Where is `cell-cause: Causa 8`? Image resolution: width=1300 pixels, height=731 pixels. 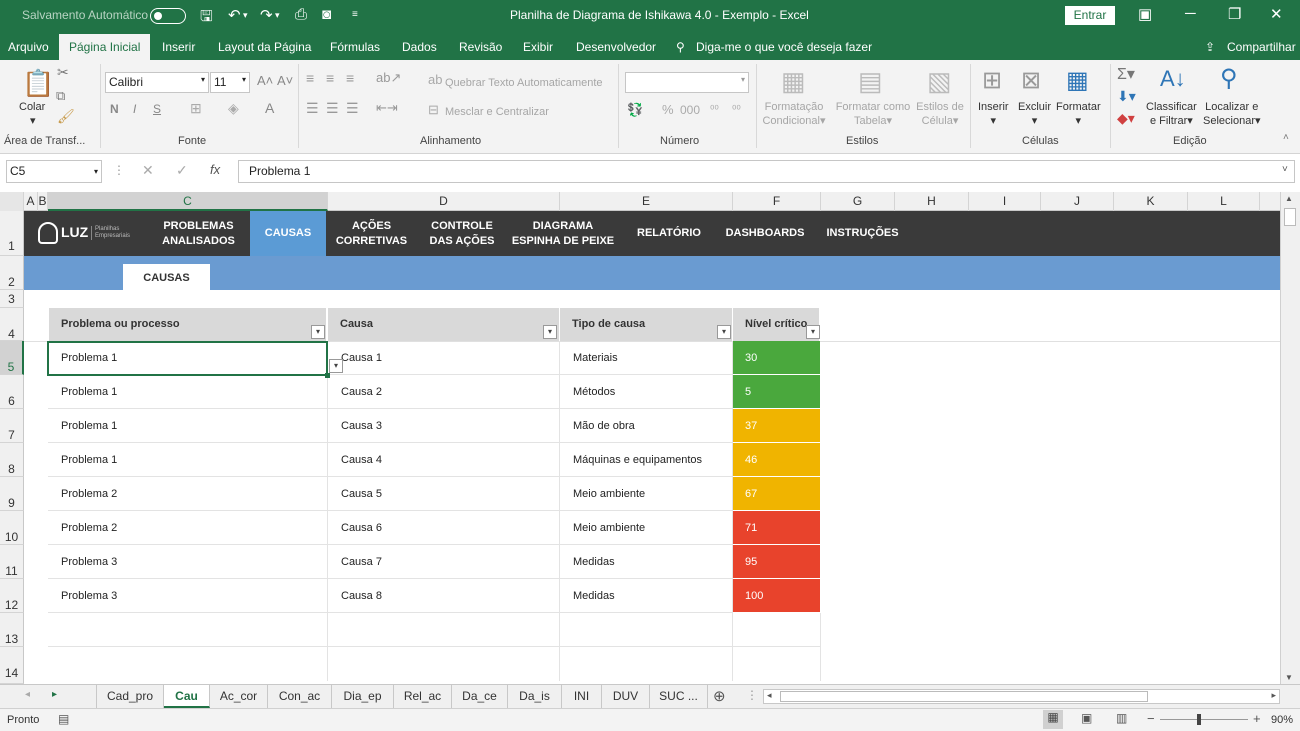
cell-cause: Causa 8 is located at coordinates (444, 596).